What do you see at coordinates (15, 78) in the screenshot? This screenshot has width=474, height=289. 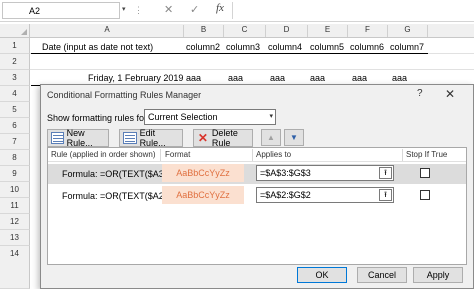 I see `row-header-3: 3` at bounding box center [15, 78].